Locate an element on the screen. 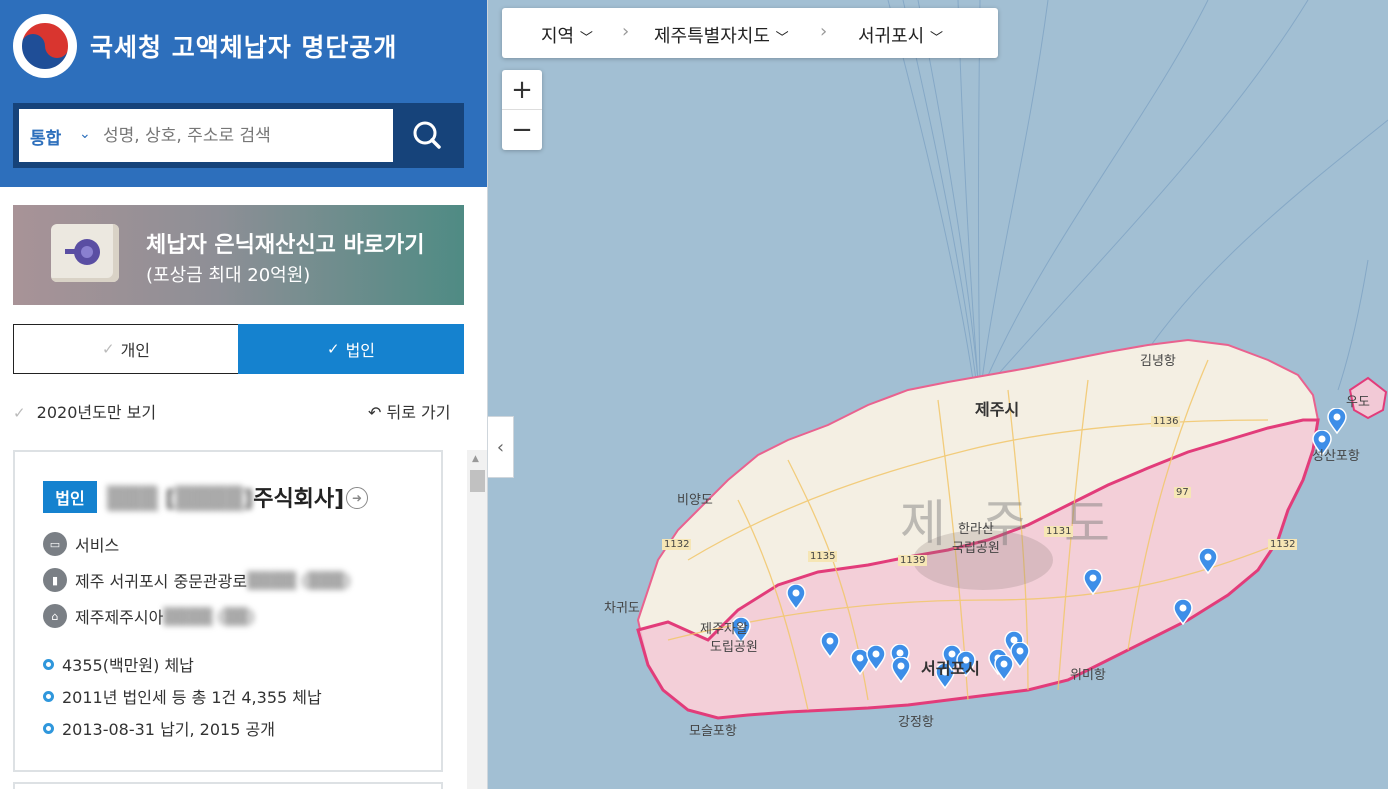  map-label-seongsanpo: 성산포항 is located at coordinates (1336, 456).